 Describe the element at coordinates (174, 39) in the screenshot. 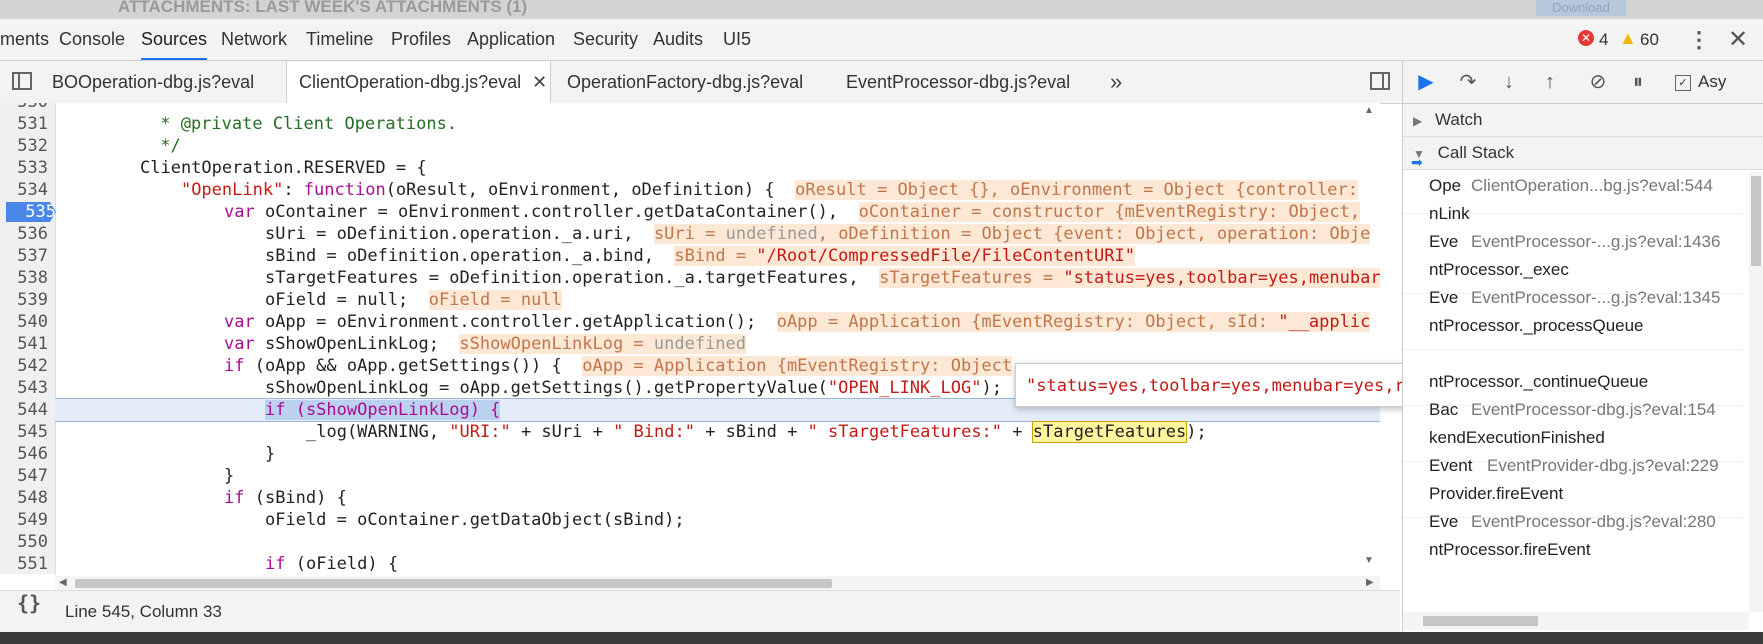

I see `tab-sources: Sources` at that location.